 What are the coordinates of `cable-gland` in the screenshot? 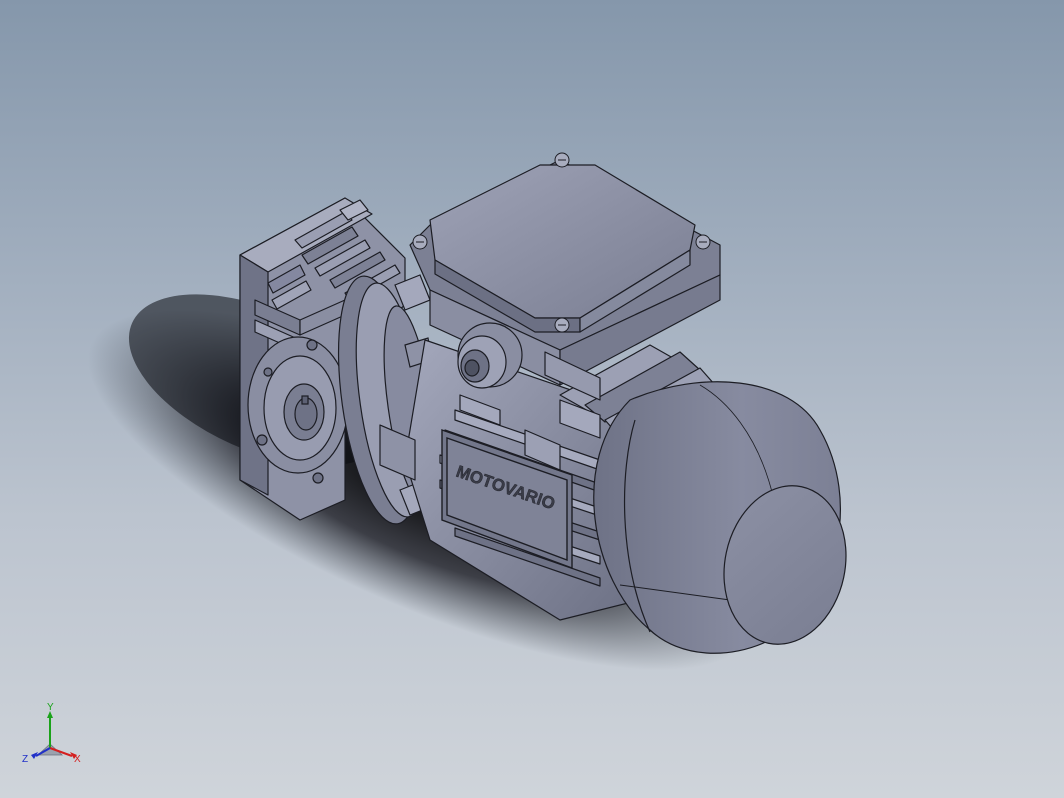 It's located at (490, 355).